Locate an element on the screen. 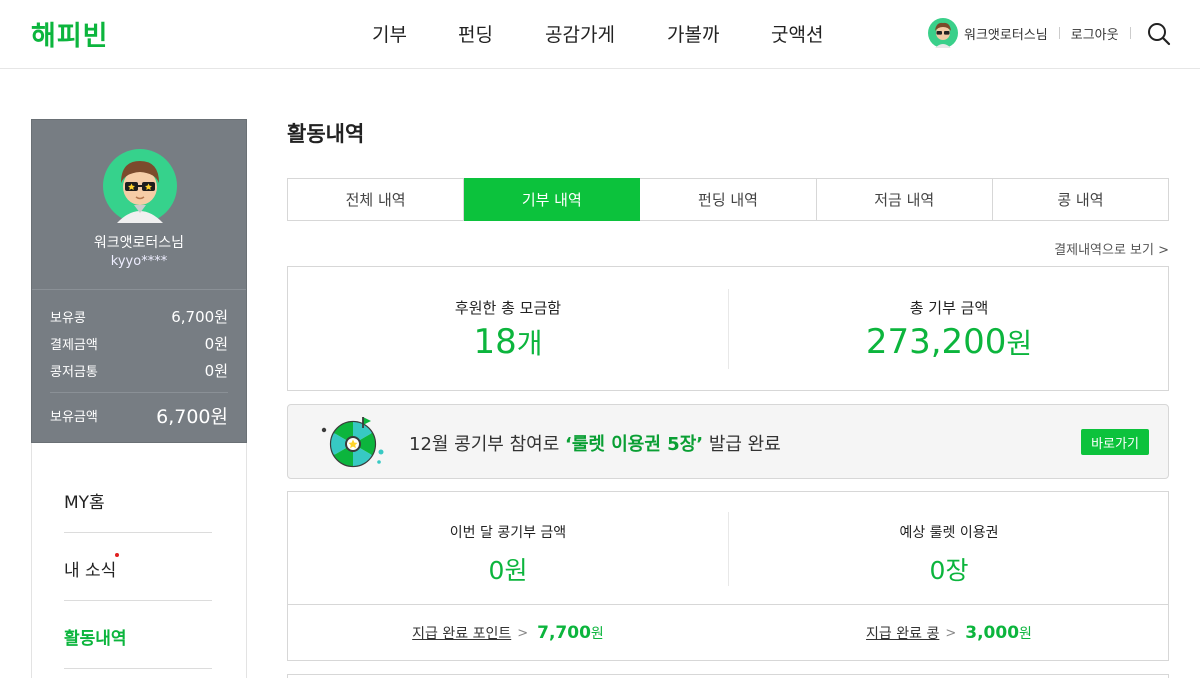 The image size is (1200, 678). banner-message: 12월 콩기부 참여로 ‘룰렛 이용권 5장’ 발급 완료 is located at coordinates (595, 443).